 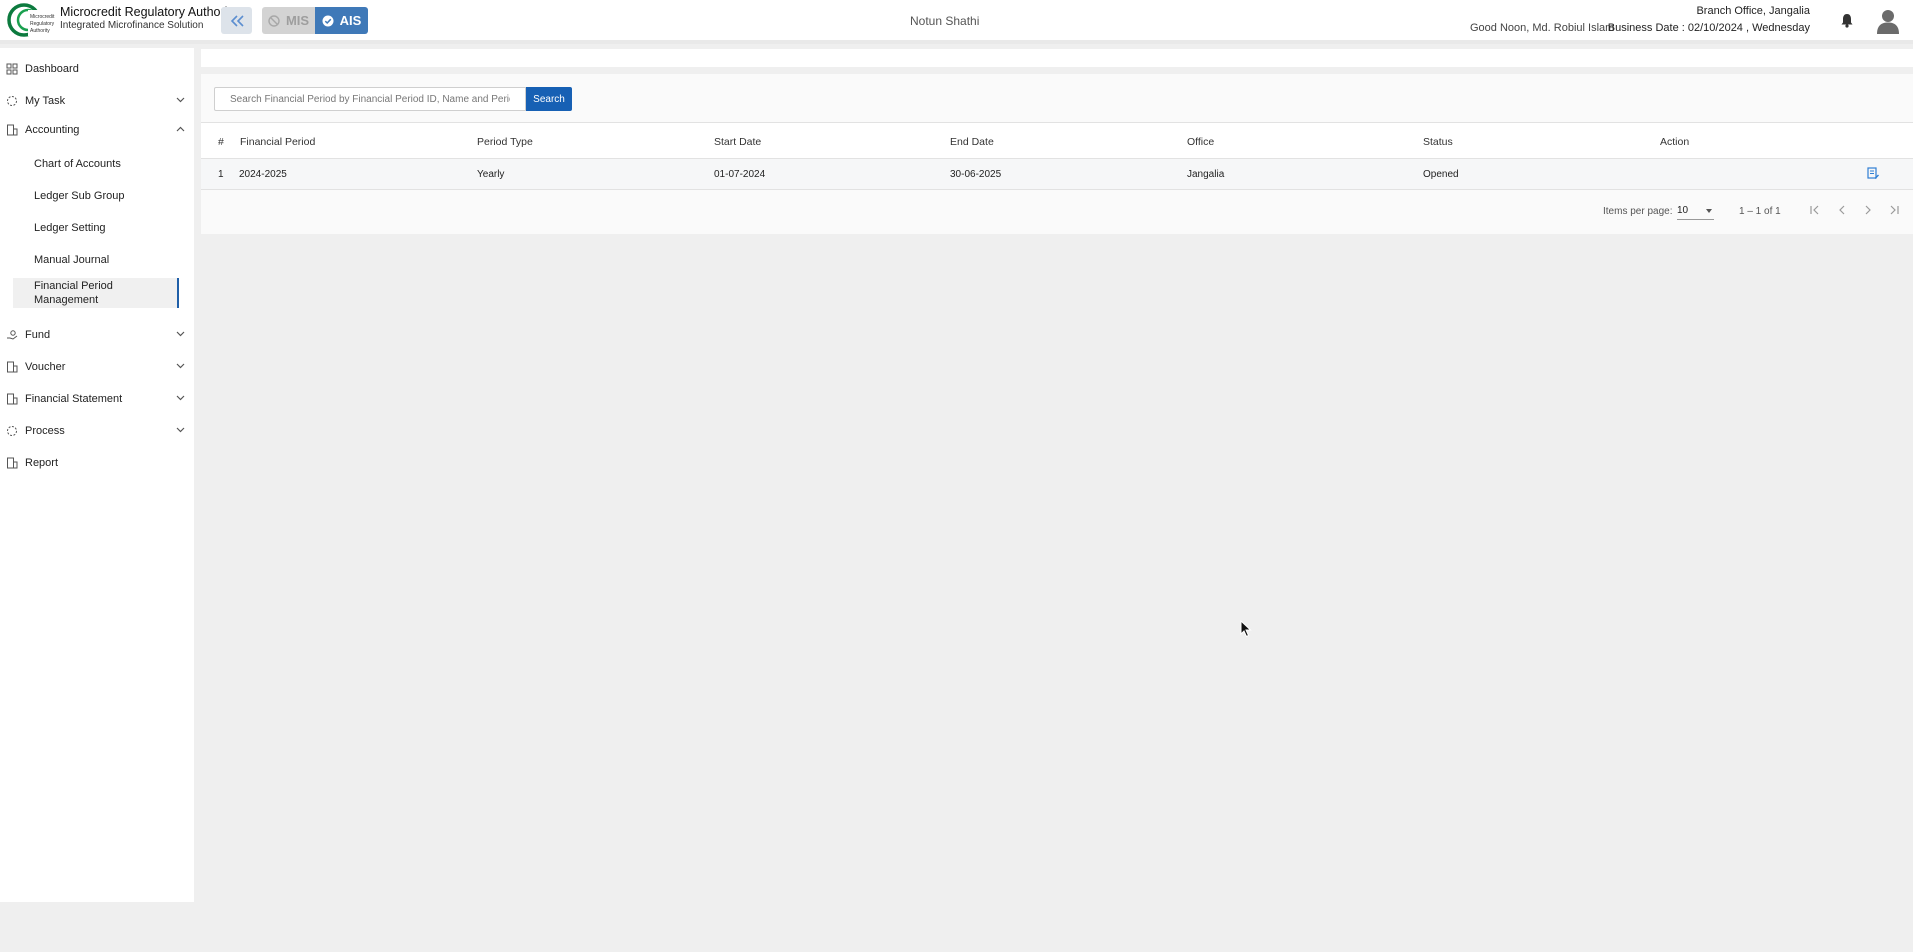 What do you see at coordinates (1246, 629) in the screenshot?
I see `mouse-cursor-icon` at bounding box center [1246, 629].